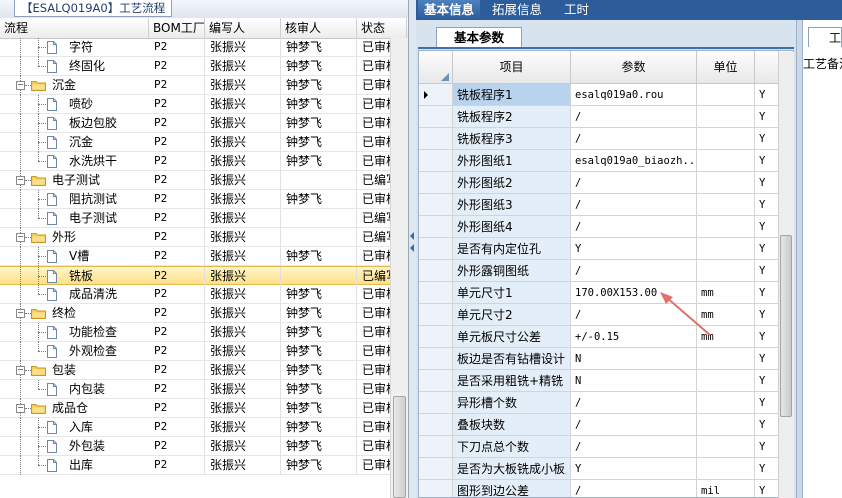 The width and height of the screenshot is (842, 498). I want to click on param-unit-cell: mil, so click(726, 488).